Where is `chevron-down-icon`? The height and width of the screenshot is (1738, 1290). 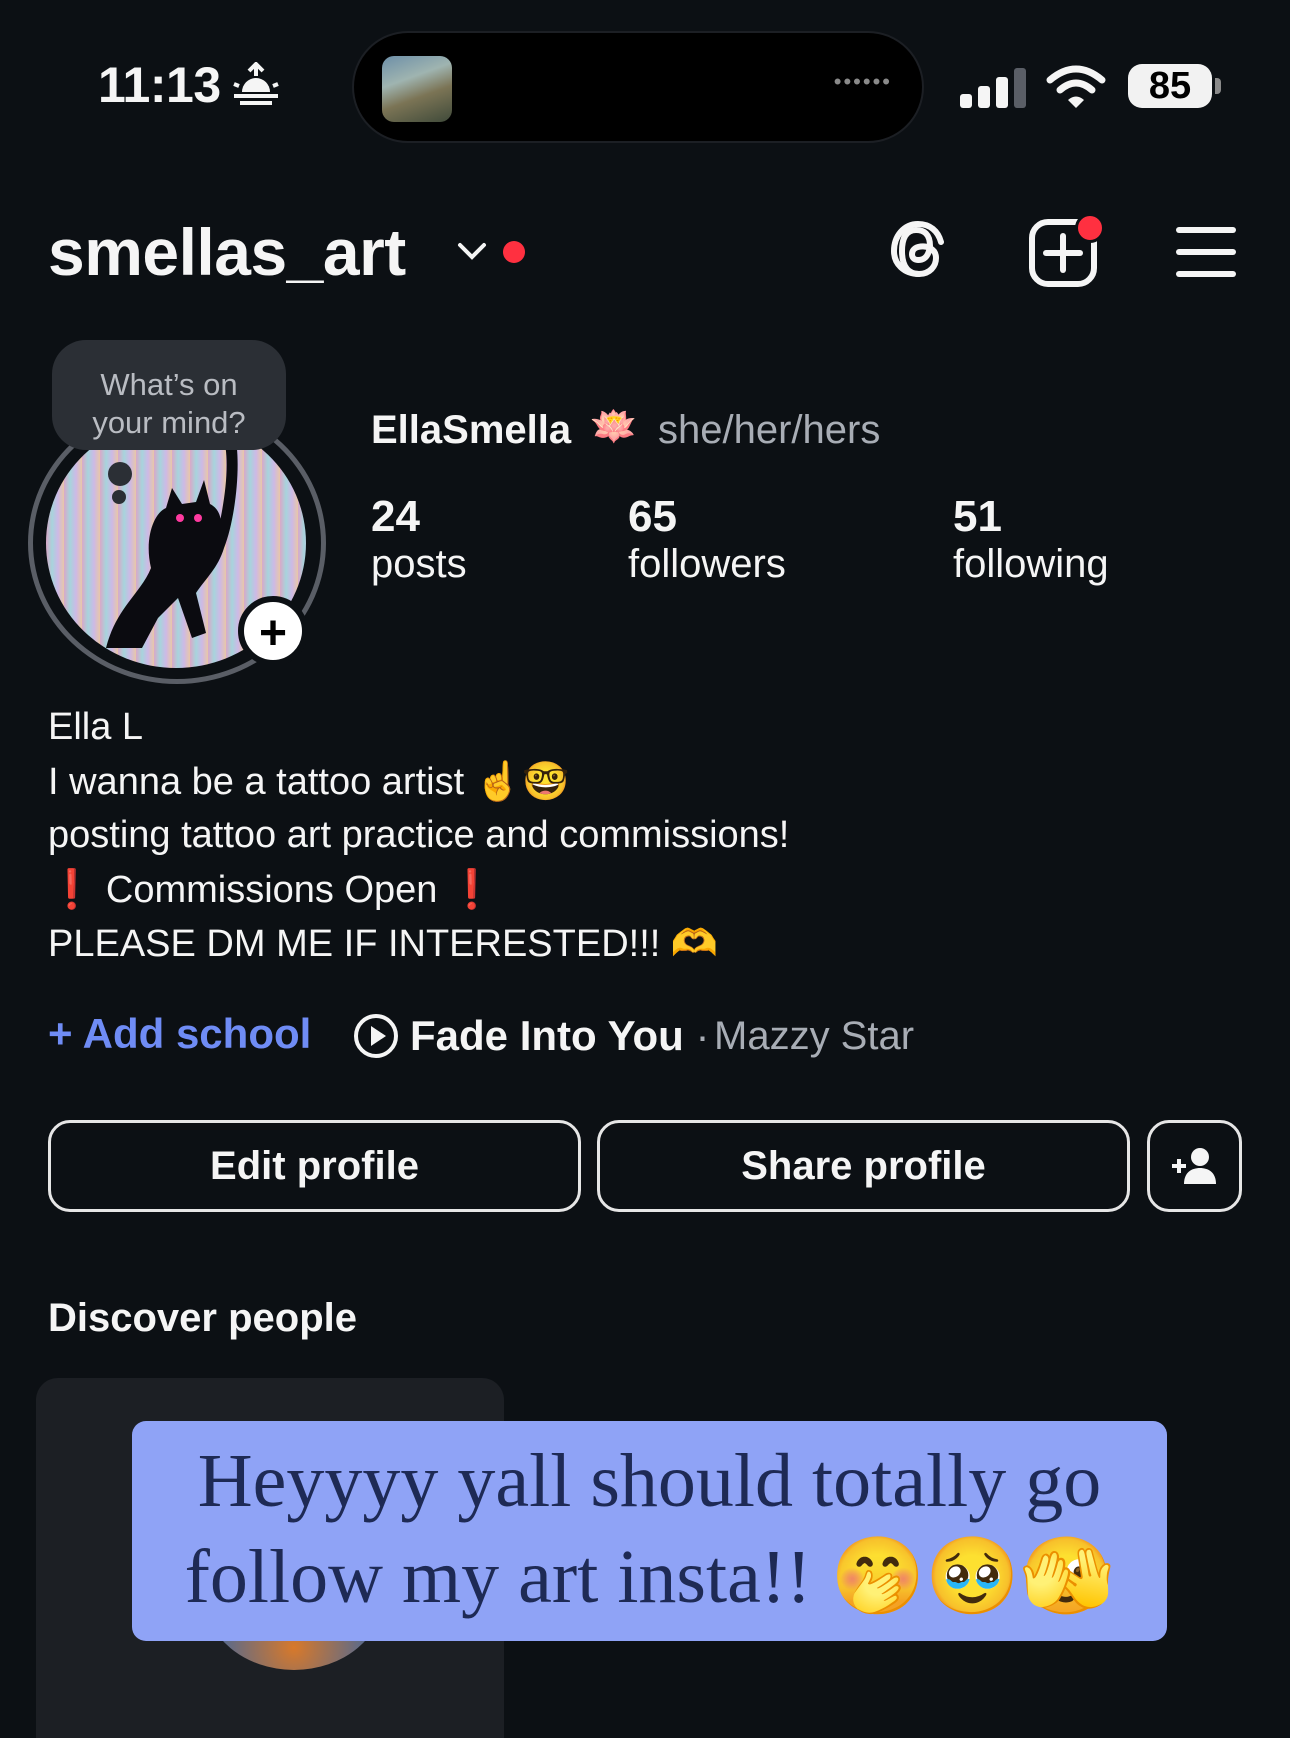 chevron-down-icon is located at coordinates (472, 253).